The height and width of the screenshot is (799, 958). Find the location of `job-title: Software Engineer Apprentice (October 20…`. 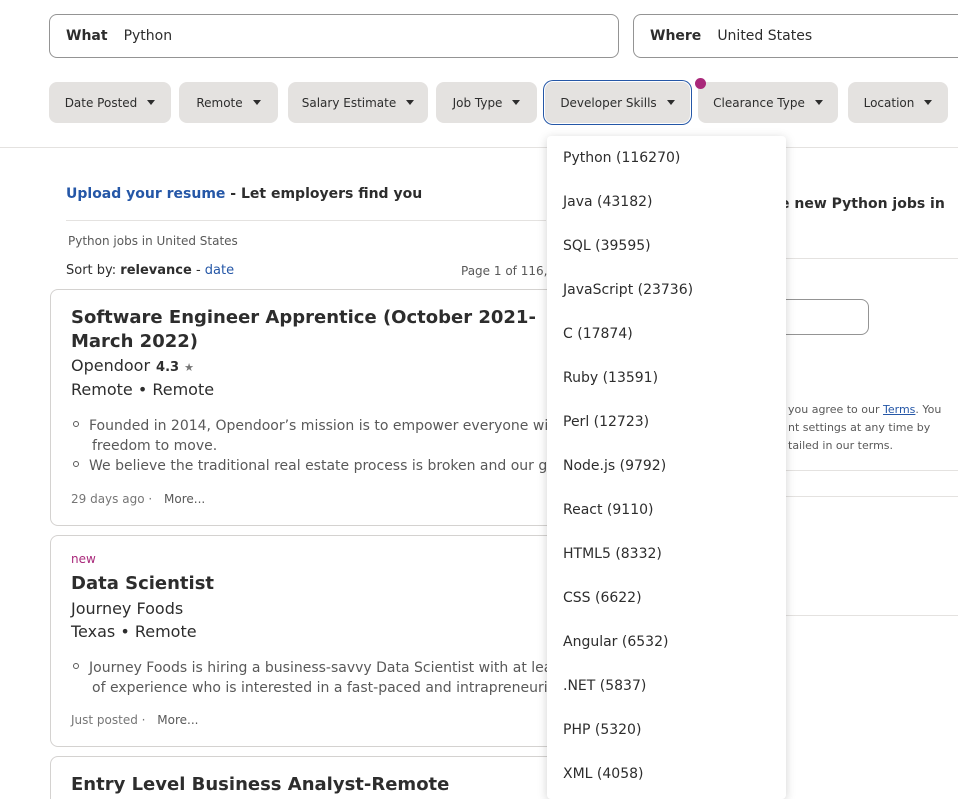

job-title: Software Engineer Apprentice (October 20… is located at coordinates (311, 330).